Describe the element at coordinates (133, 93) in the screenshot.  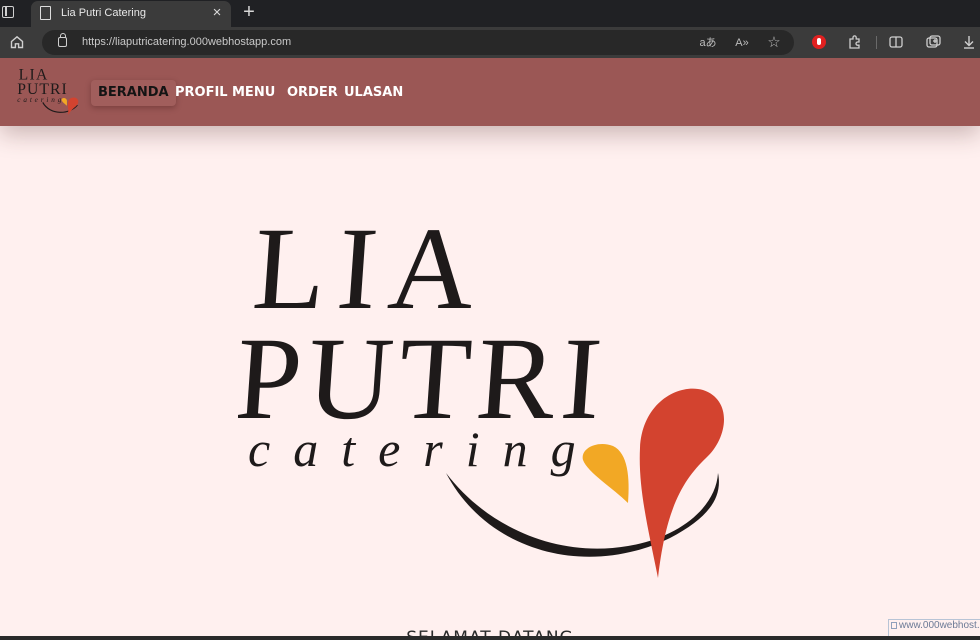
I see `nav-beranda: BERANDA` at that location.